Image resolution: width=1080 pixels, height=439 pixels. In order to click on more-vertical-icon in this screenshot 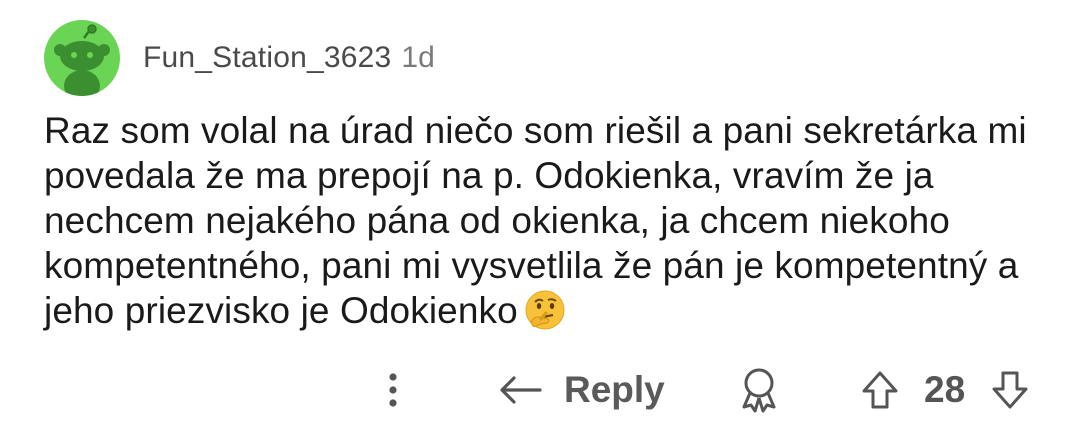, I will do `click(393, 390)`.